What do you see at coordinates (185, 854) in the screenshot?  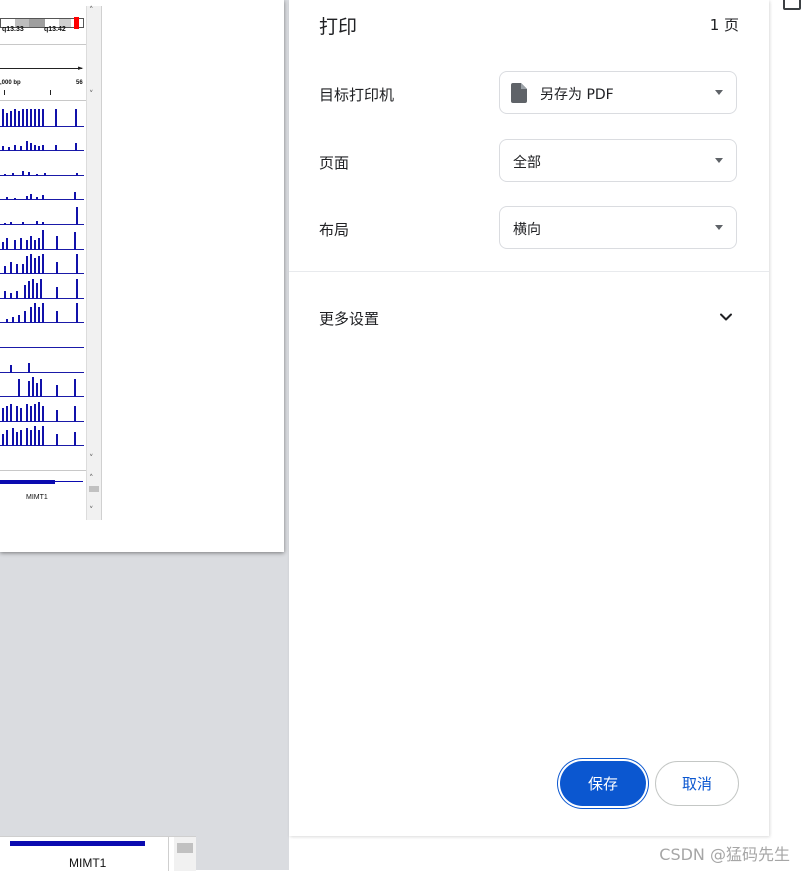 I see `scrollbar` at bounding box center [185, 854].